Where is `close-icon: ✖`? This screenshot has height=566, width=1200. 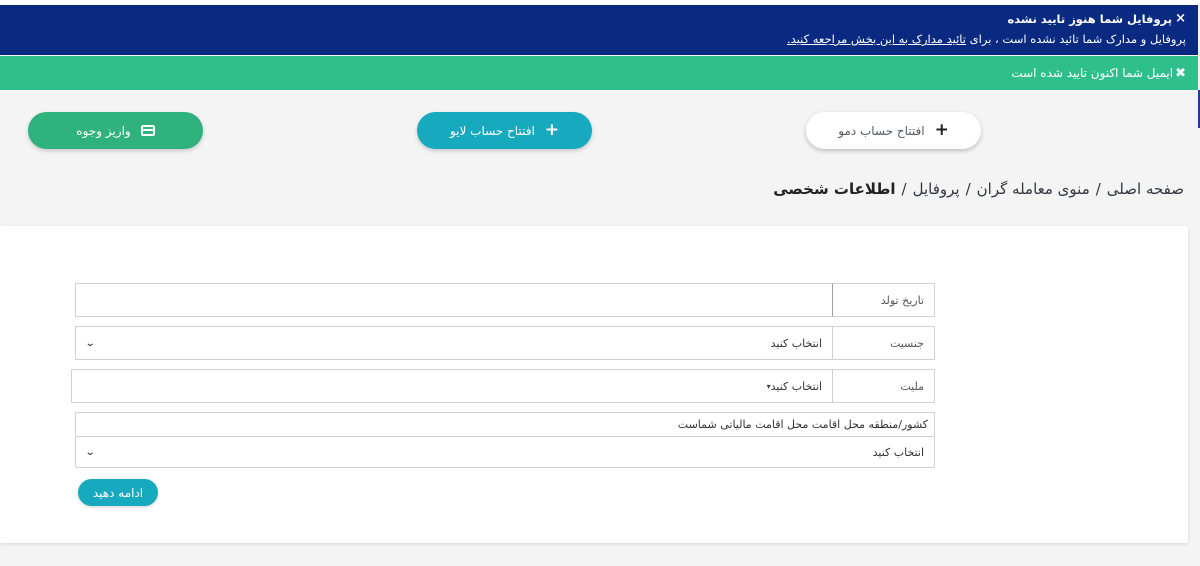 close-icon: ✖ is located at coordinates (1180, 73).